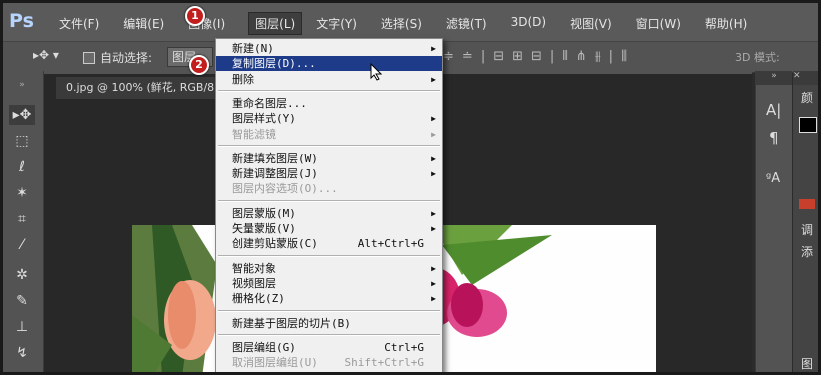  Describe the element at coordinates (253, 48) in the screenshot. I see `menu-item-label: 新建(N)` at that location.